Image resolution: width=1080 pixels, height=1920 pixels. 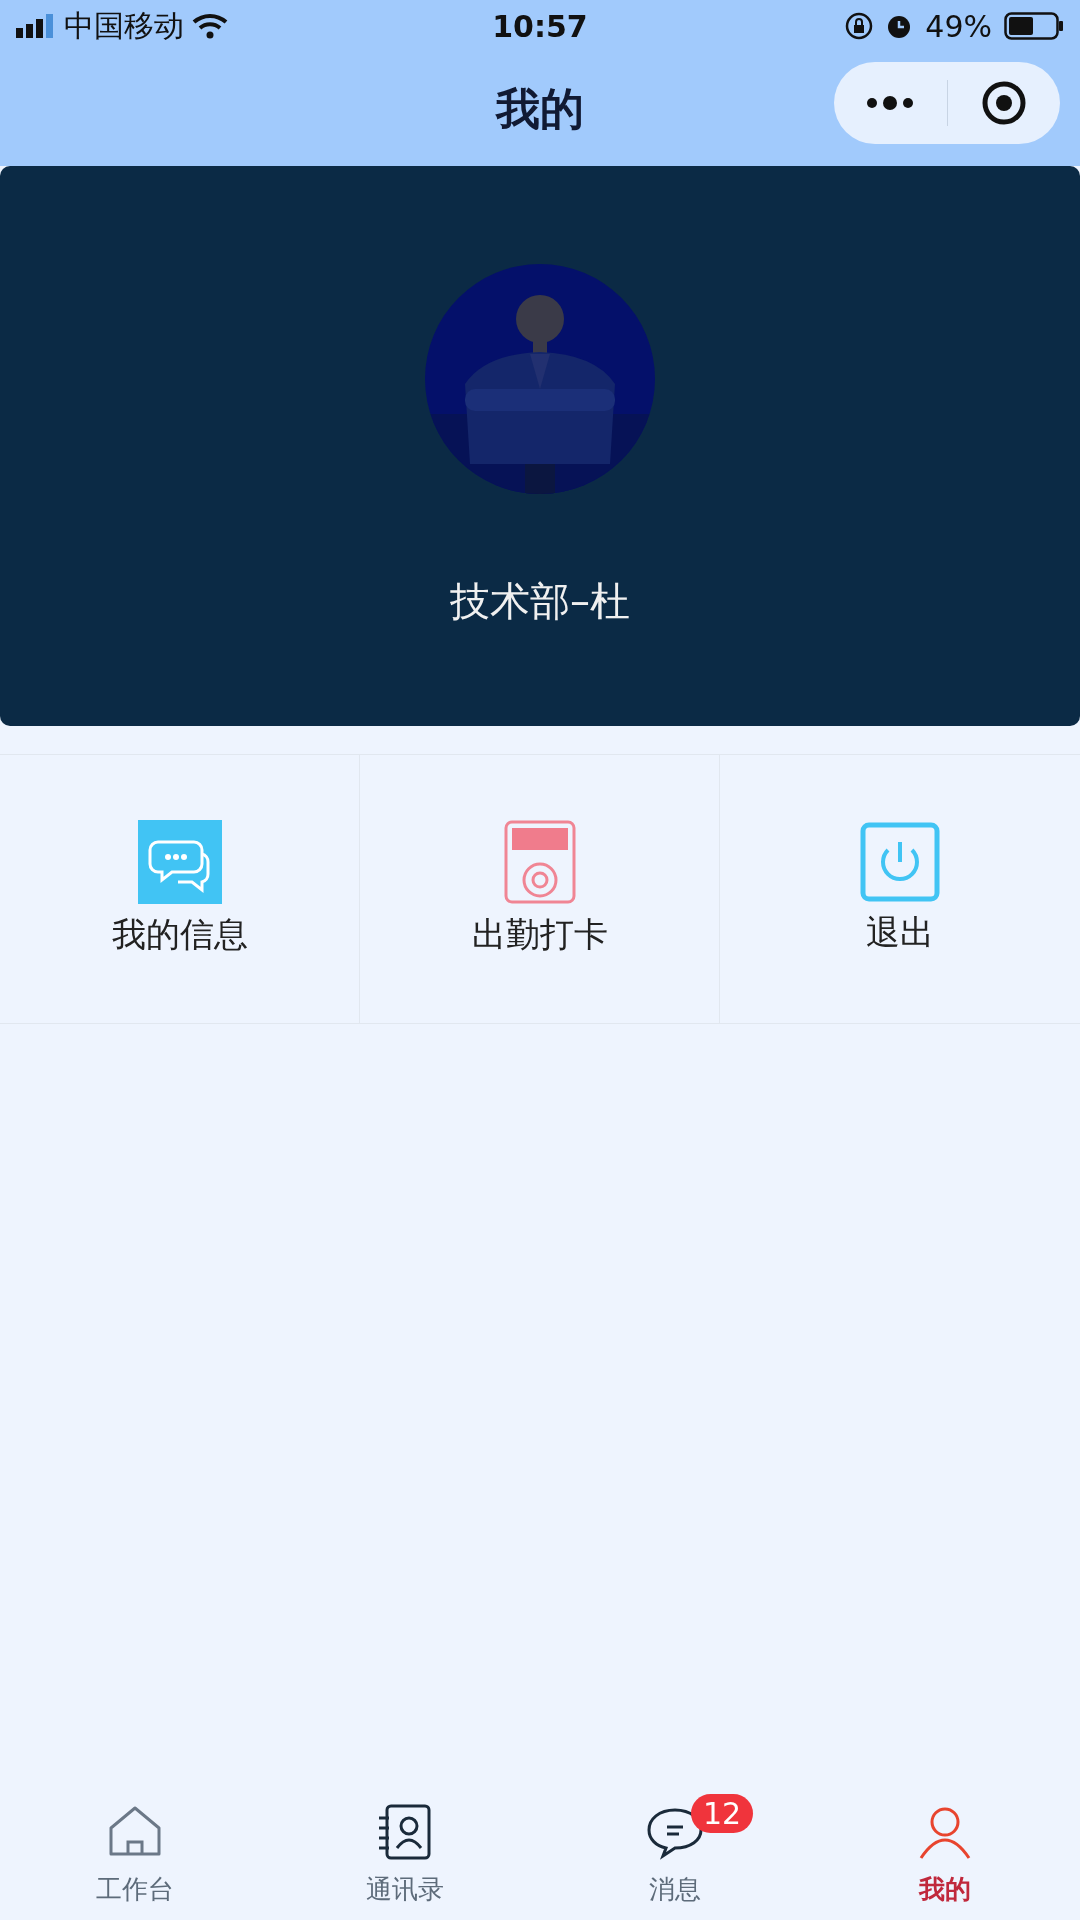 I want to click on chat-bubbles-icon, so click(x=179, y=862).